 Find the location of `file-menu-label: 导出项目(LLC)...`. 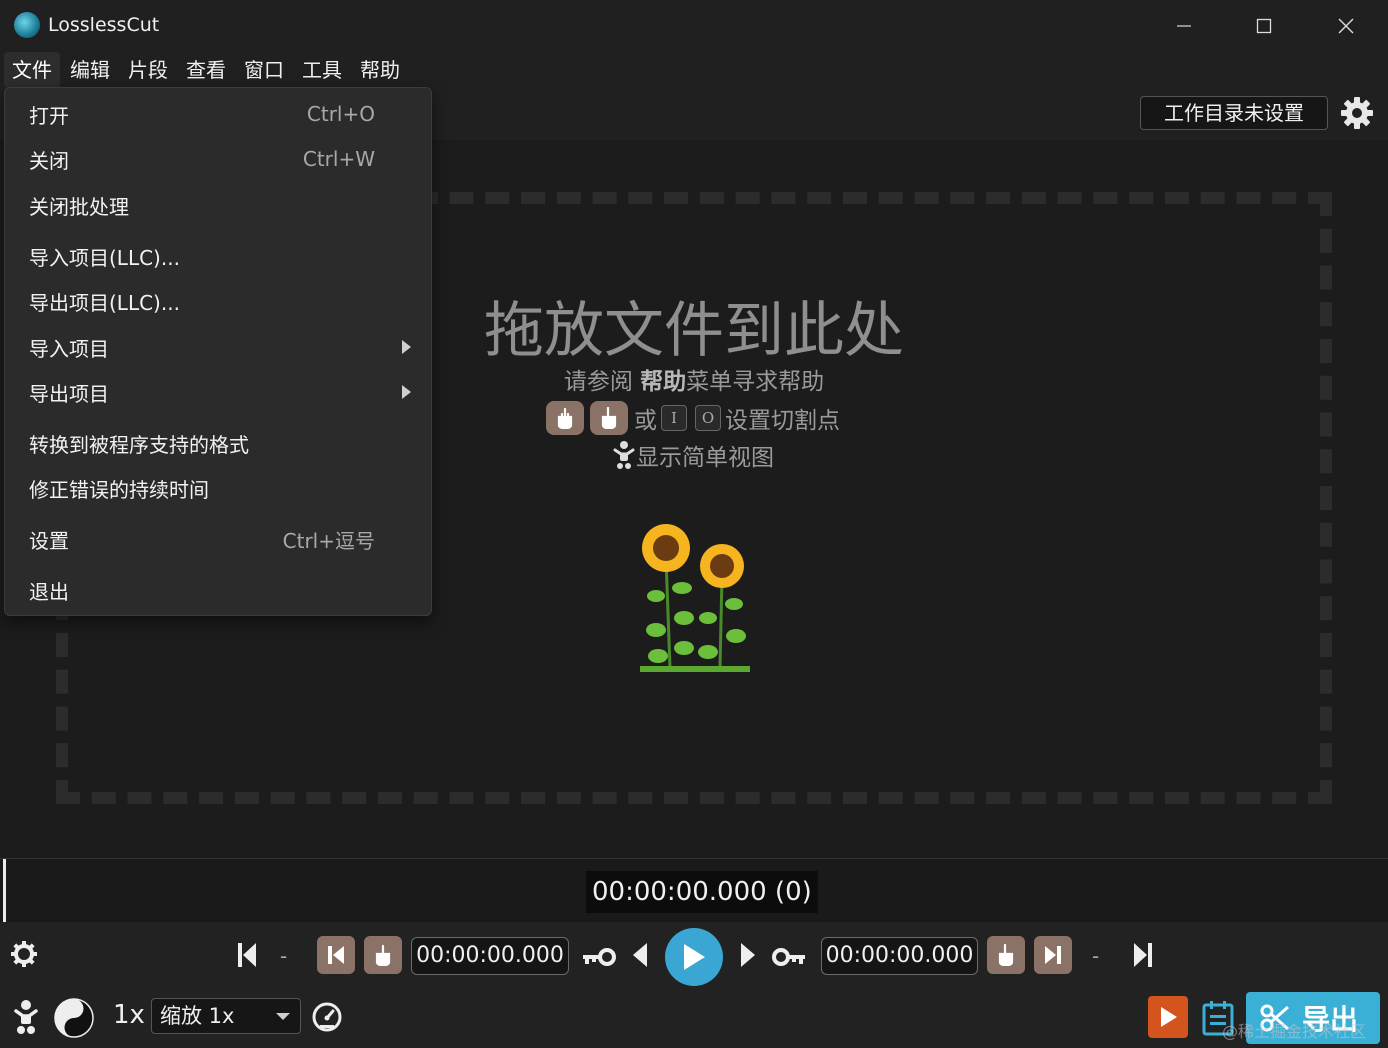

file-menu-label: 导出项目(LLC)... is located at coordinates (104, 302).